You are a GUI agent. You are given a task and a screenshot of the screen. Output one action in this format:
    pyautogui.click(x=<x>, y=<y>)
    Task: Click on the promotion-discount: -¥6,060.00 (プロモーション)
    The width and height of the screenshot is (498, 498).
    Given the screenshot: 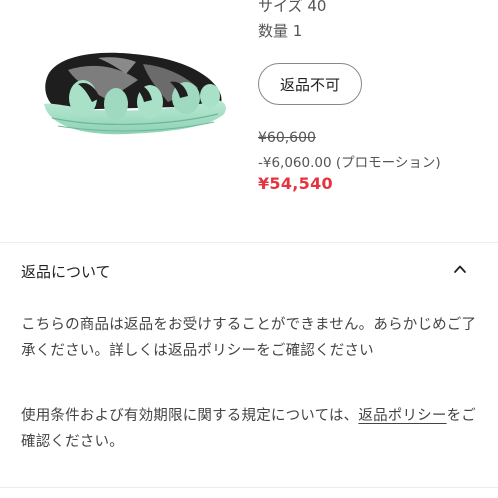 What is the action you would take?
    pyautogui.click(x=349, y=163)
    